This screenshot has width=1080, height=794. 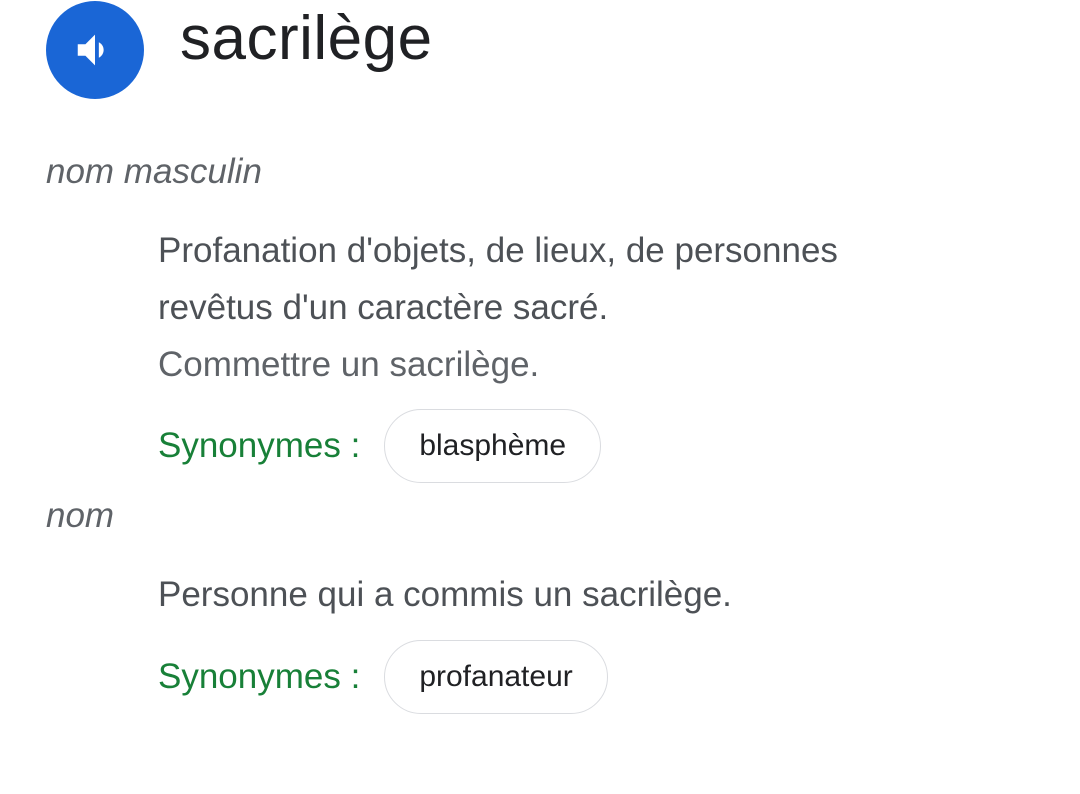 I want to click on part-of-speech: nom masculin, so click(x=154, y=171).